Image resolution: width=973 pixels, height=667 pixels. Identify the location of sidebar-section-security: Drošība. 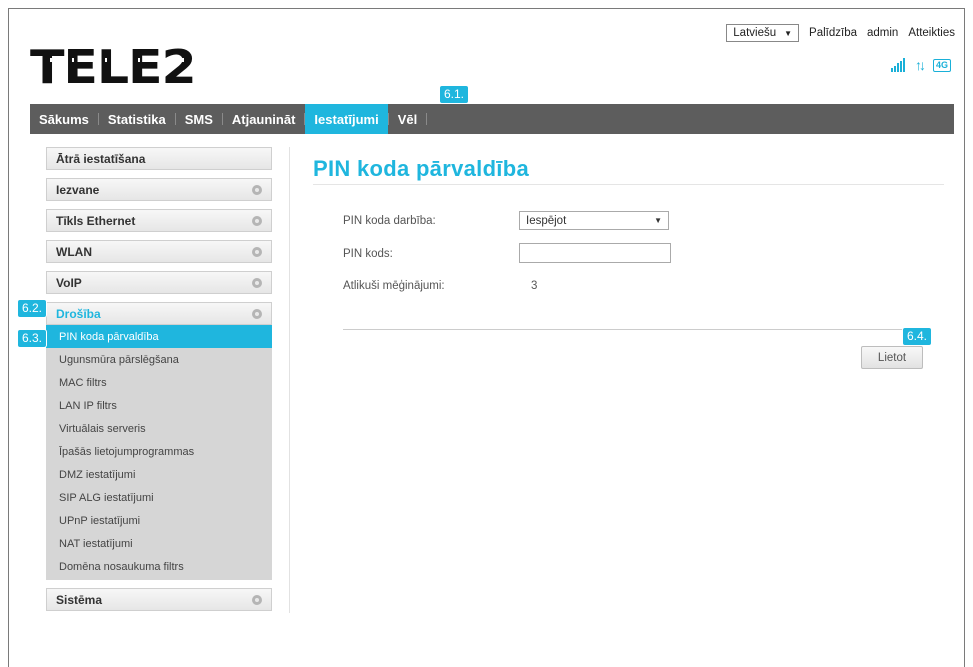
(159, 313).